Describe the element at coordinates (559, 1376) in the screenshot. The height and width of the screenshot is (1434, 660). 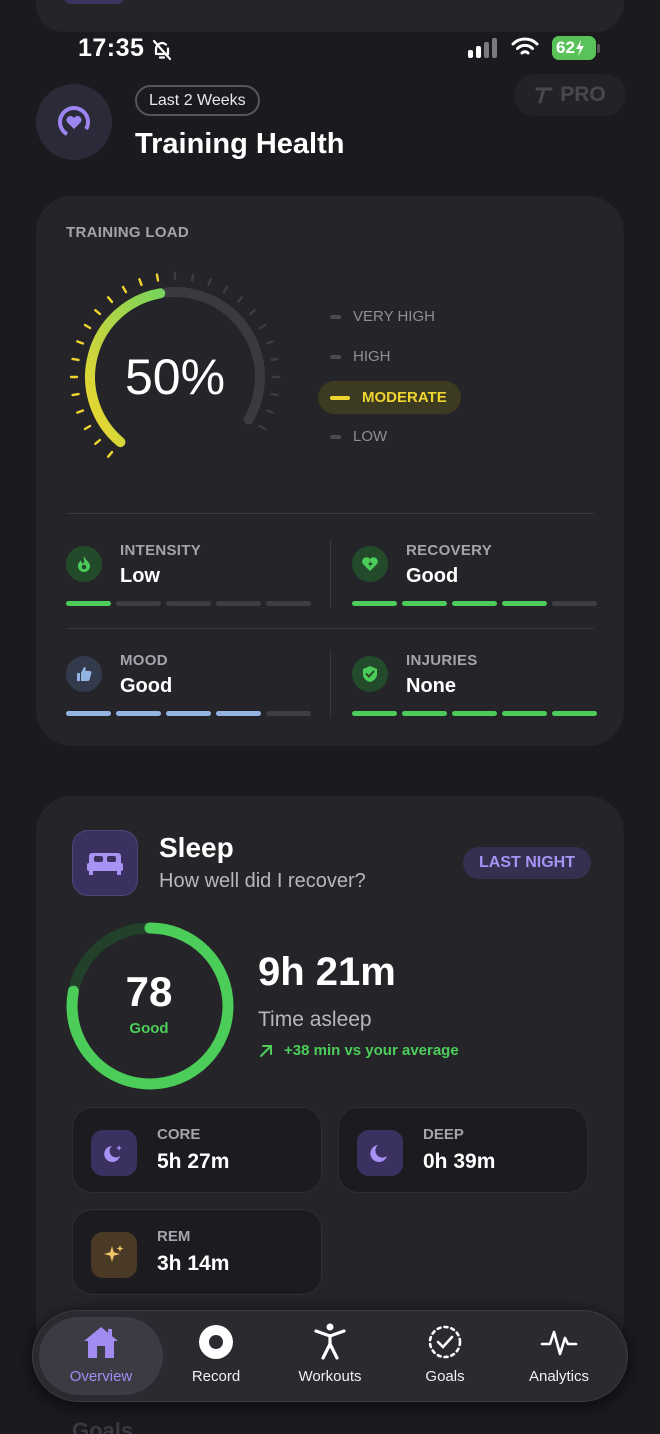
I see `tab-label: Analytics` at that location.